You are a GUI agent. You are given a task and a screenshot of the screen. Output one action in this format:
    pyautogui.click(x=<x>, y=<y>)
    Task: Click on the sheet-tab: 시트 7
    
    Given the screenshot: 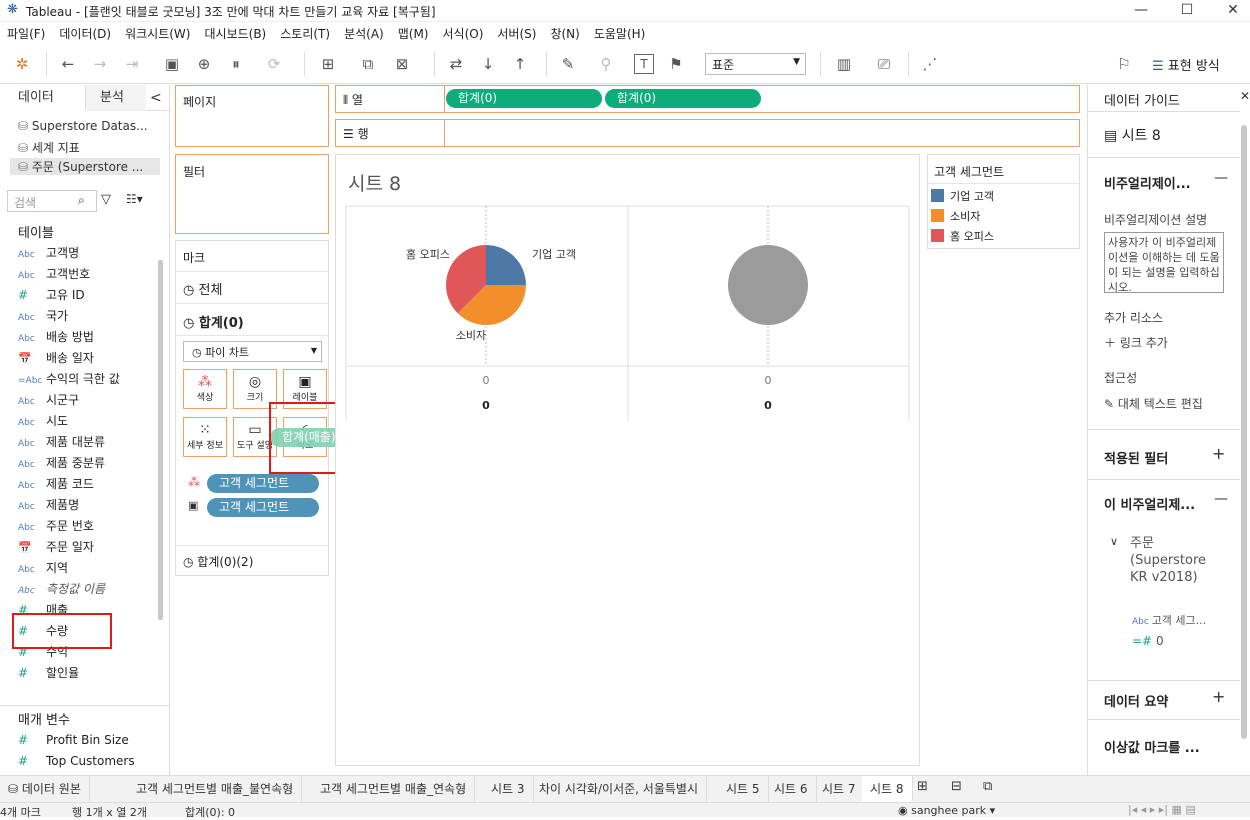 What is the action you would take?
    pyautogui.click(x=839, y=789)
    